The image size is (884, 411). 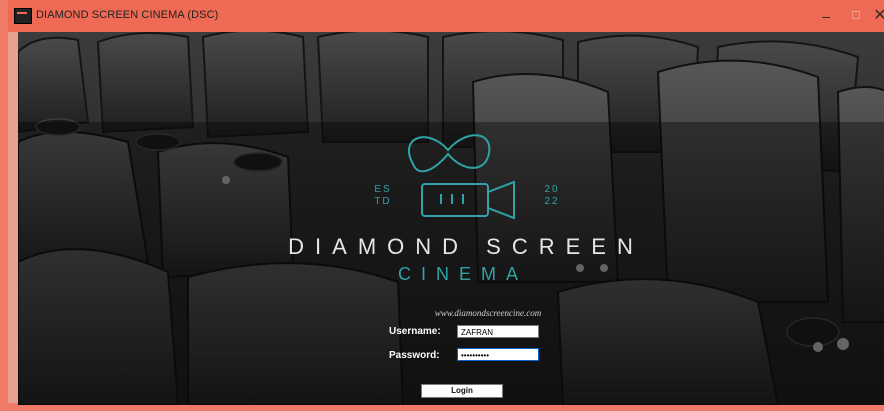 What do you see at coordinates (414, 355) in the screenshot?
I see `password-label: Password:` at bounding box center [414, 355].